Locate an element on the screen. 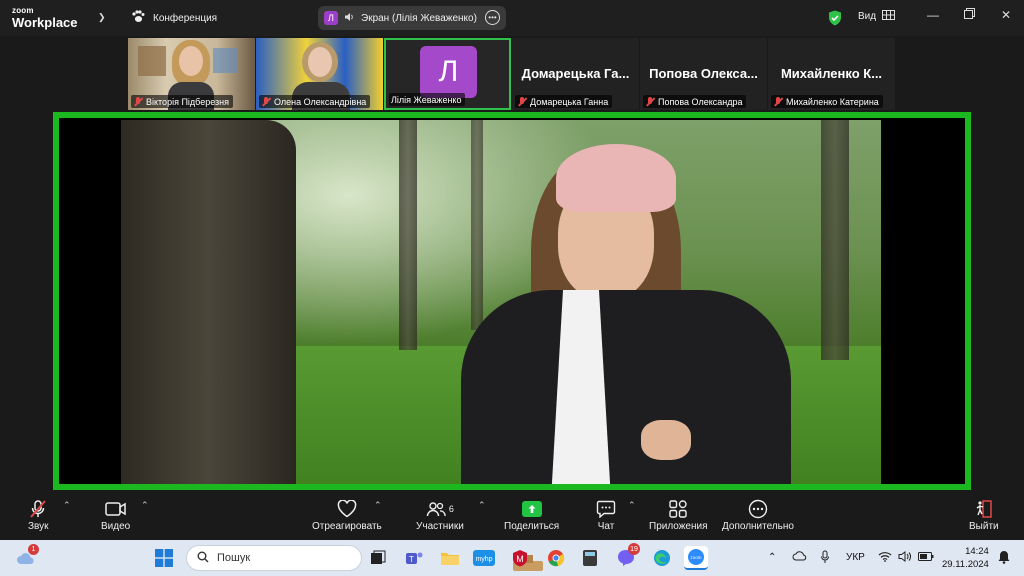 This screenshot has width=1024, height=576. participant-name-bar: Олена Олександрівна is located at coordinates (315, 101).